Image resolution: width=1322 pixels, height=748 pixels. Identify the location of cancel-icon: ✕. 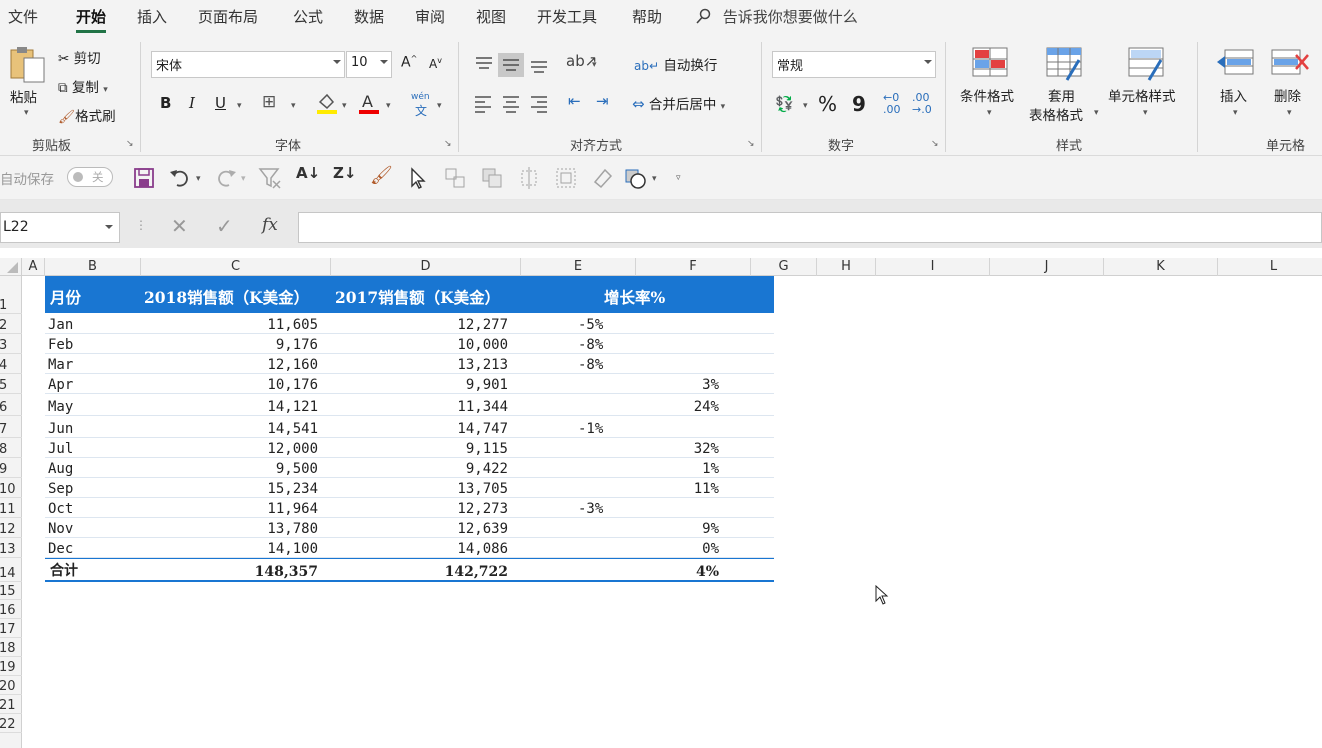
(179, 226).